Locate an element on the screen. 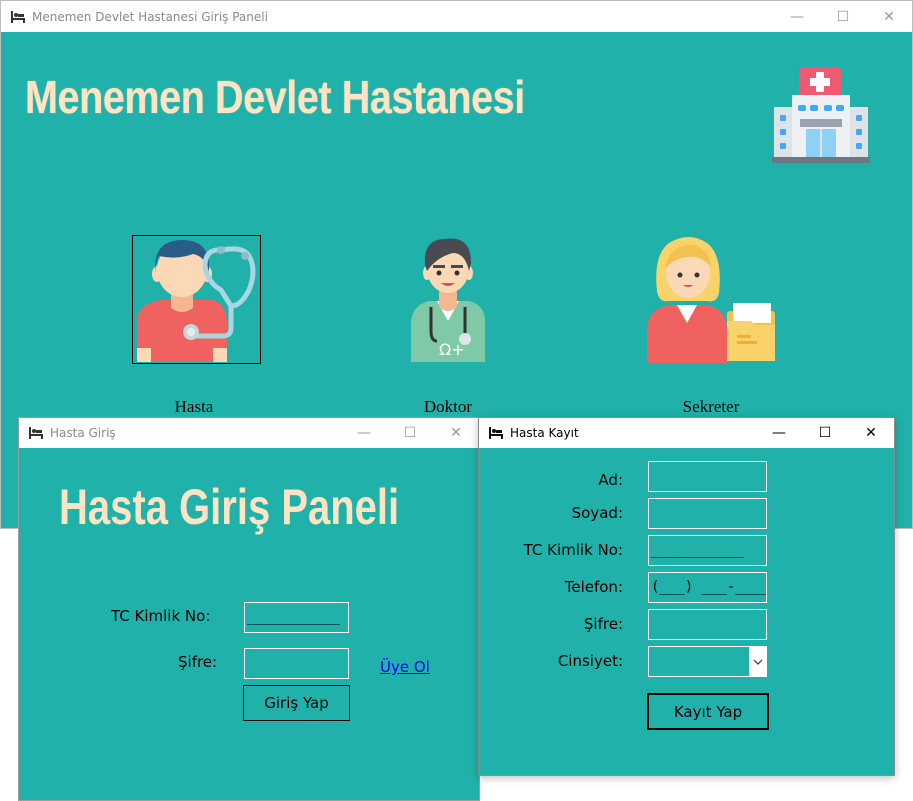 The image size is (913, 801). register-tc-input: ___________ is located at coordinates (707, 550).